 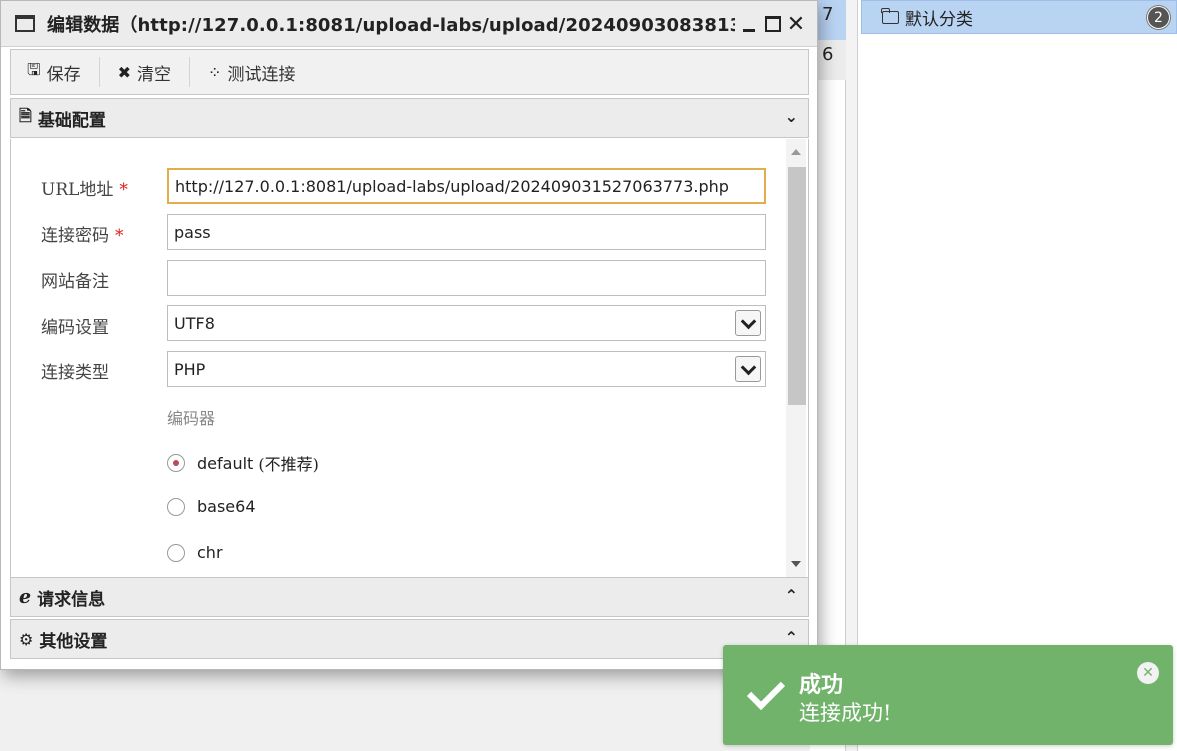 What do you see at coordinates (225, 463) in the screenshot?
I see `option-label: default` at bounding box center [225, 463].